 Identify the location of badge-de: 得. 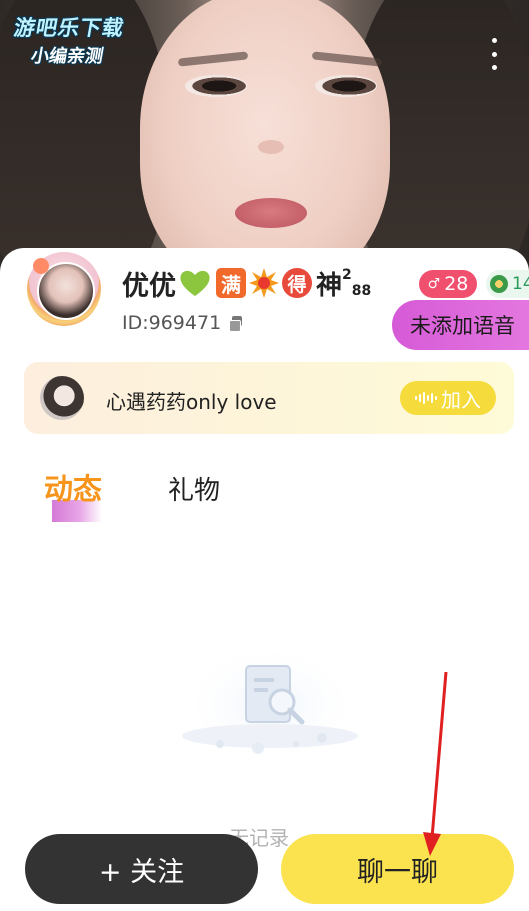
(297, 283).